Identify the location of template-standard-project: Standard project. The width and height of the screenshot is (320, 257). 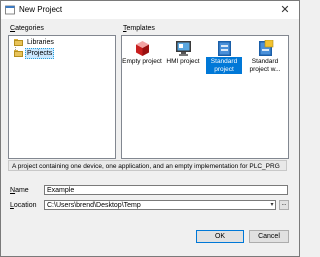
(224, 57).